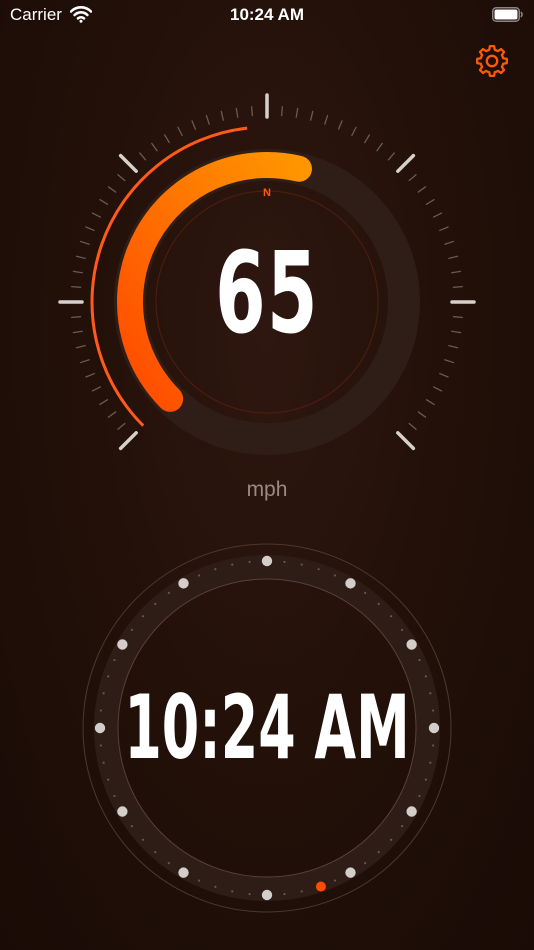  What do you see at coordinates (320, 886) in the screenshot?
I see `clock-seconds-indicator` at bounding box center [320, 886].